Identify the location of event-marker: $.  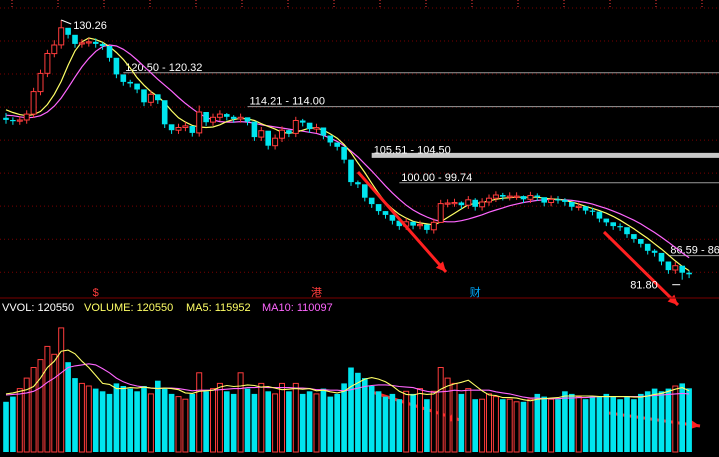
(96, 293).